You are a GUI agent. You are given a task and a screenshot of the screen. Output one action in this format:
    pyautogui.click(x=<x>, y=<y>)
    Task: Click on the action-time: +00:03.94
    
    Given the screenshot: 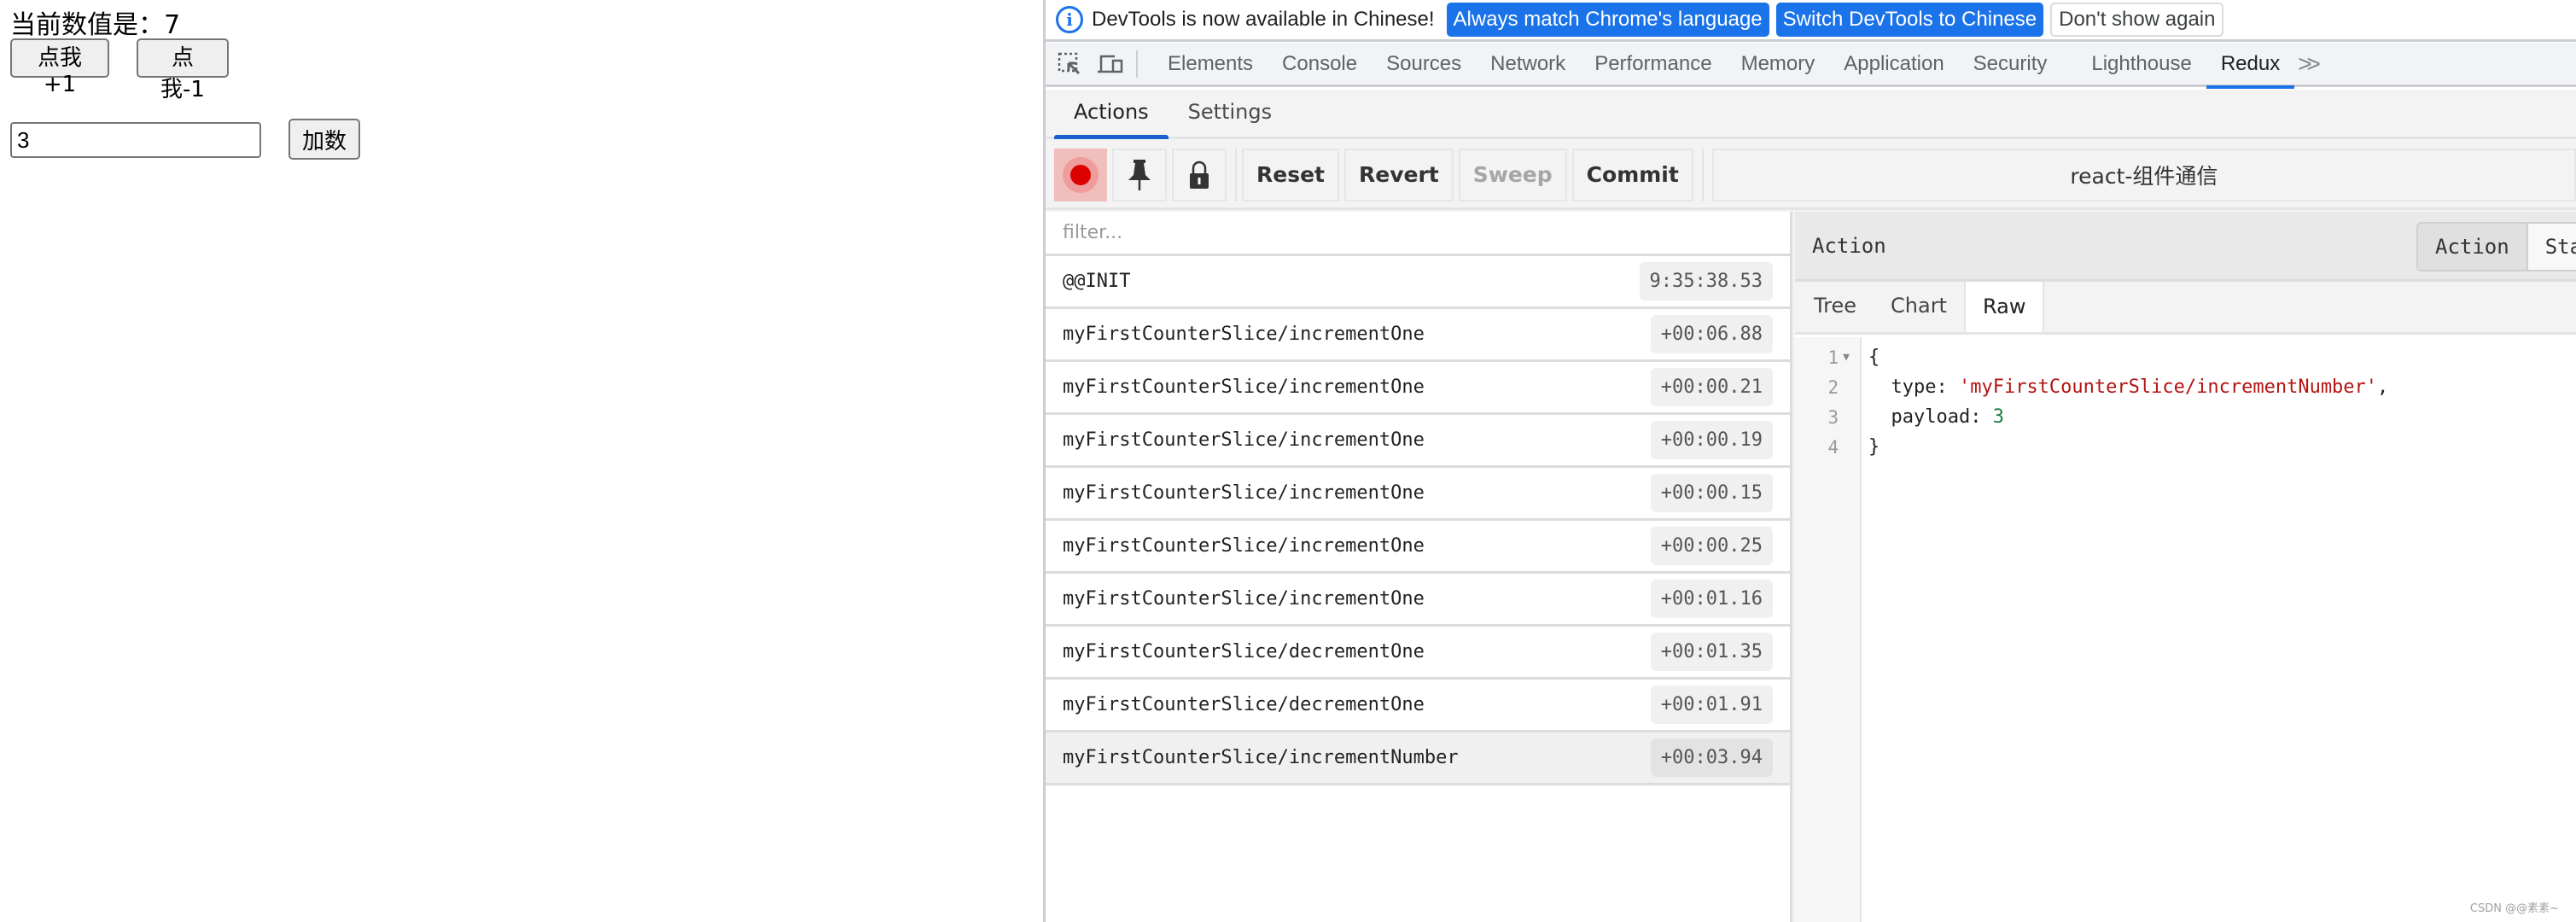 What is the action you would take?
    pyautogui.click(x=1711, y=758)
    